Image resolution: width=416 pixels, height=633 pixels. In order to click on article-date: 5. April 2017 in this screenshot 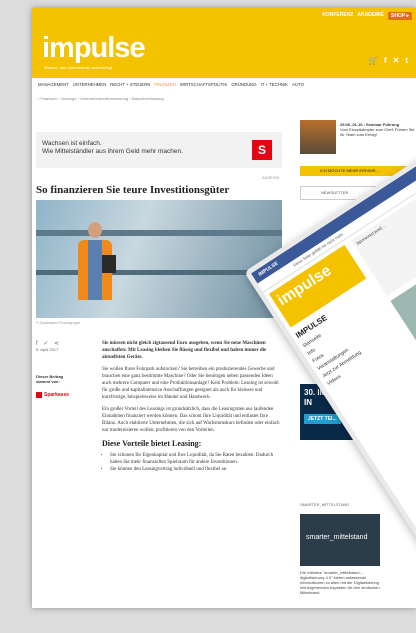, I will do `click(47, 349)`.